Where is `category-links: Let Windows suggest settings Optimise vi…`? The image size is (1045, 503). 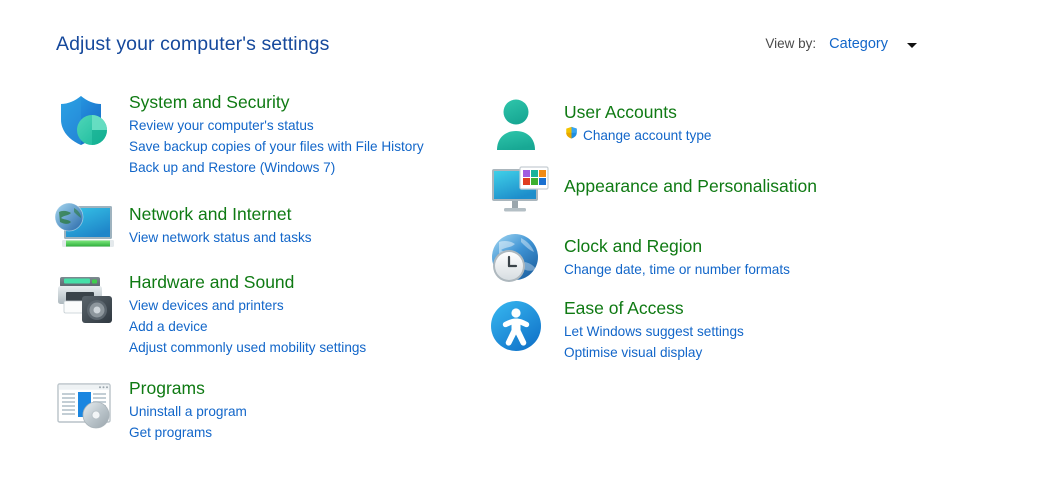 category-links: Let Windows suggest settings Optimise vi… is located at coordinates (654, 342).